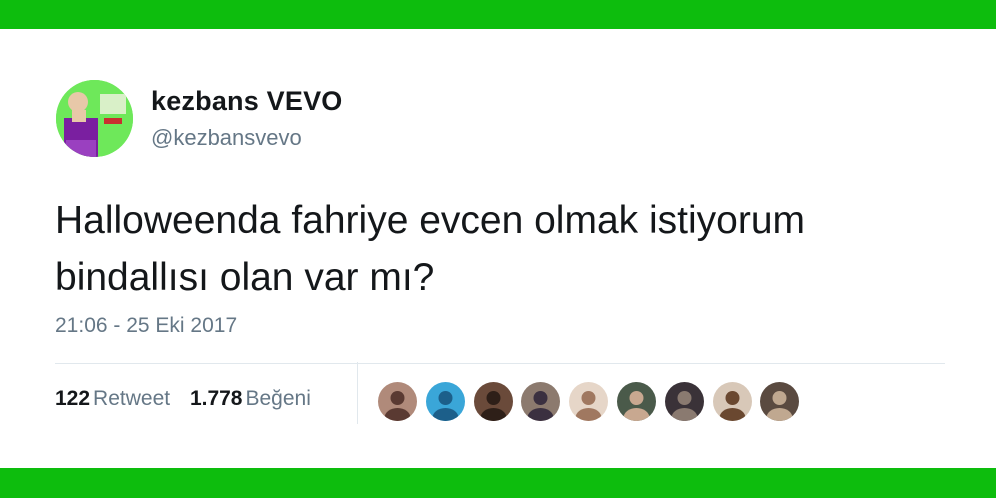  What do you see at coordinates (357, 393) in the screenshot?
I see `stats-divider` at bounding box center [357, 393].